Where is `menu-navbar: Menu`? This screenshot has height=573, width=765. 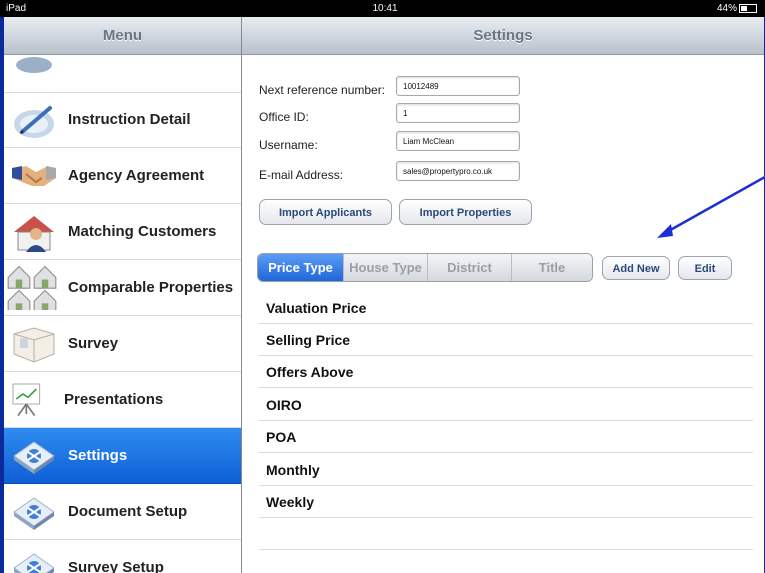 menu-navbar: Menu is located at coordinates (122, 36).